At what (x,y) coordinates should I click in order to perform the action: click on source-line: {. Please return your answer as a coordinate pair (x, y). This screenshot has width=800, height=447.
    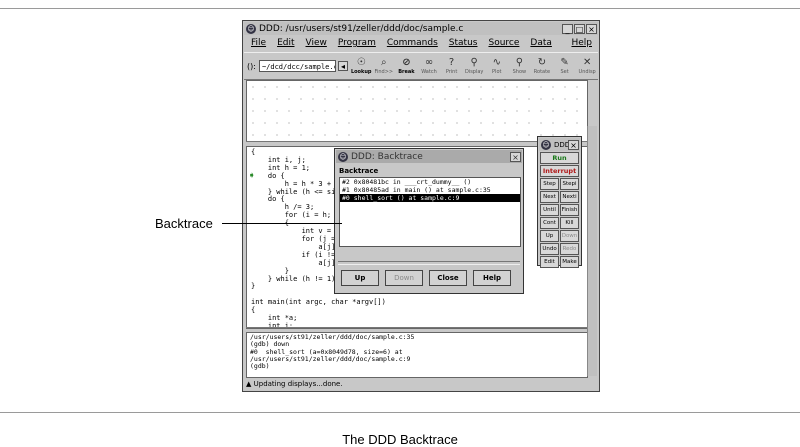
    Looking at the image, I should click on (253, 310).